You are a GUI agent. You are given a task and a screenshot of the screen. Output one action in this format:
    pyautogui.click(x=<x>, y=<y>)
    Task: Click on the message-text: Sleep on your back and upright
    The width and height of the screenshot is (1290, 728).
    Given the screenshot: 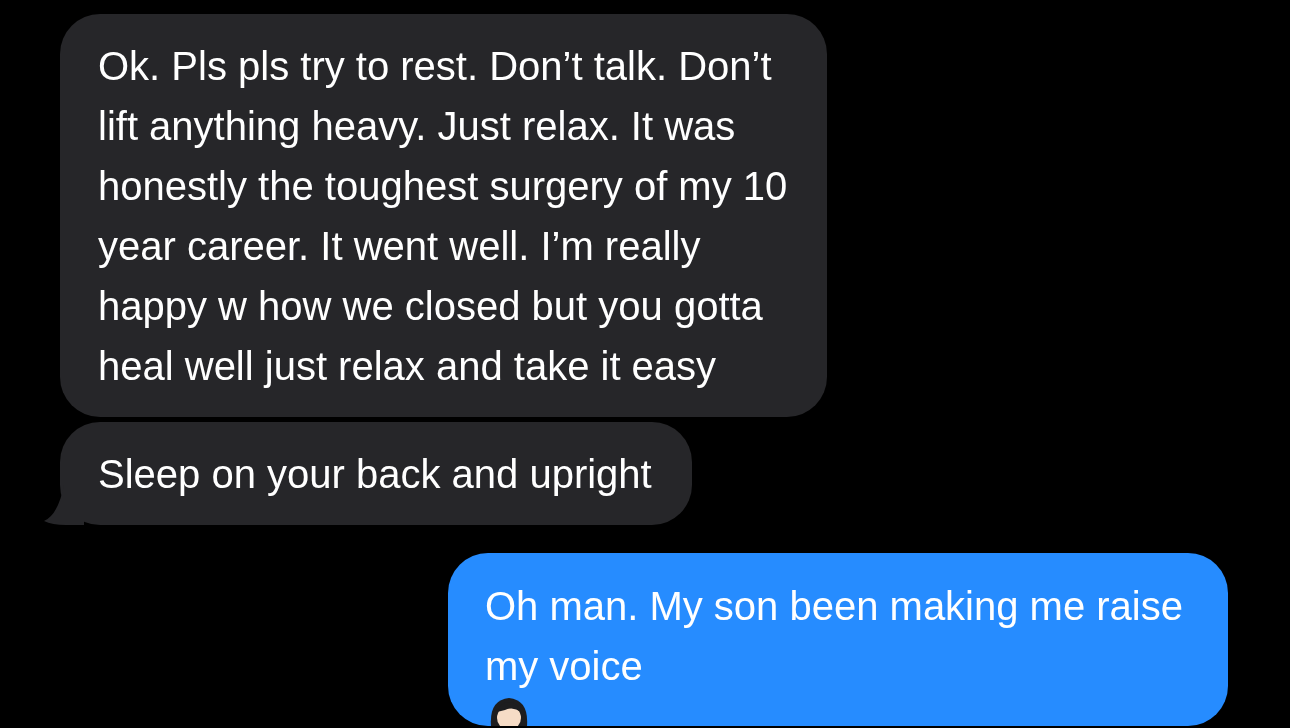 What is the action you would take?
    pyautogui.click(x=375, y=474)
    